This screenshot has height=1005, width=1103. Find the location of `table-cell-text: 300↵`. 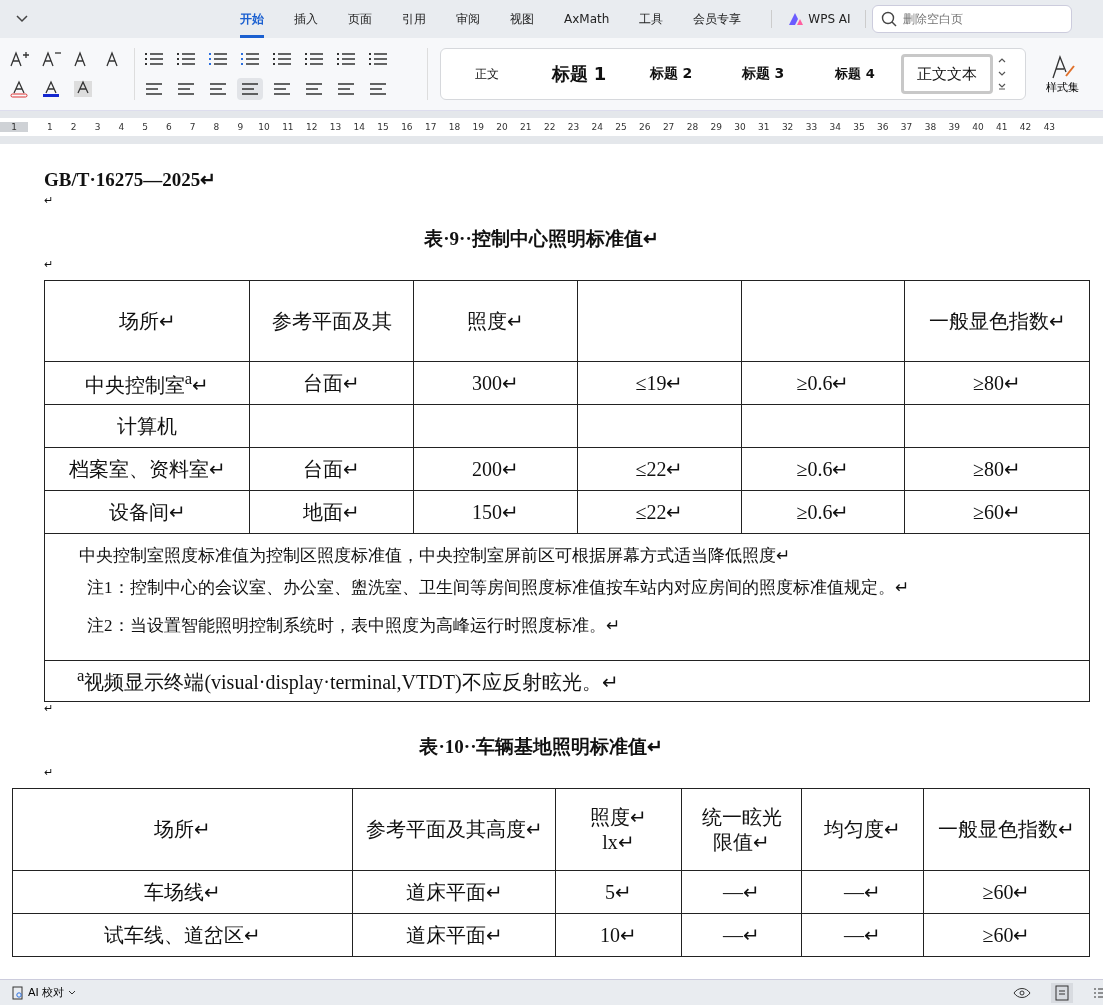

table-cell-text: 300↵ is located at coordinates (495, 383).